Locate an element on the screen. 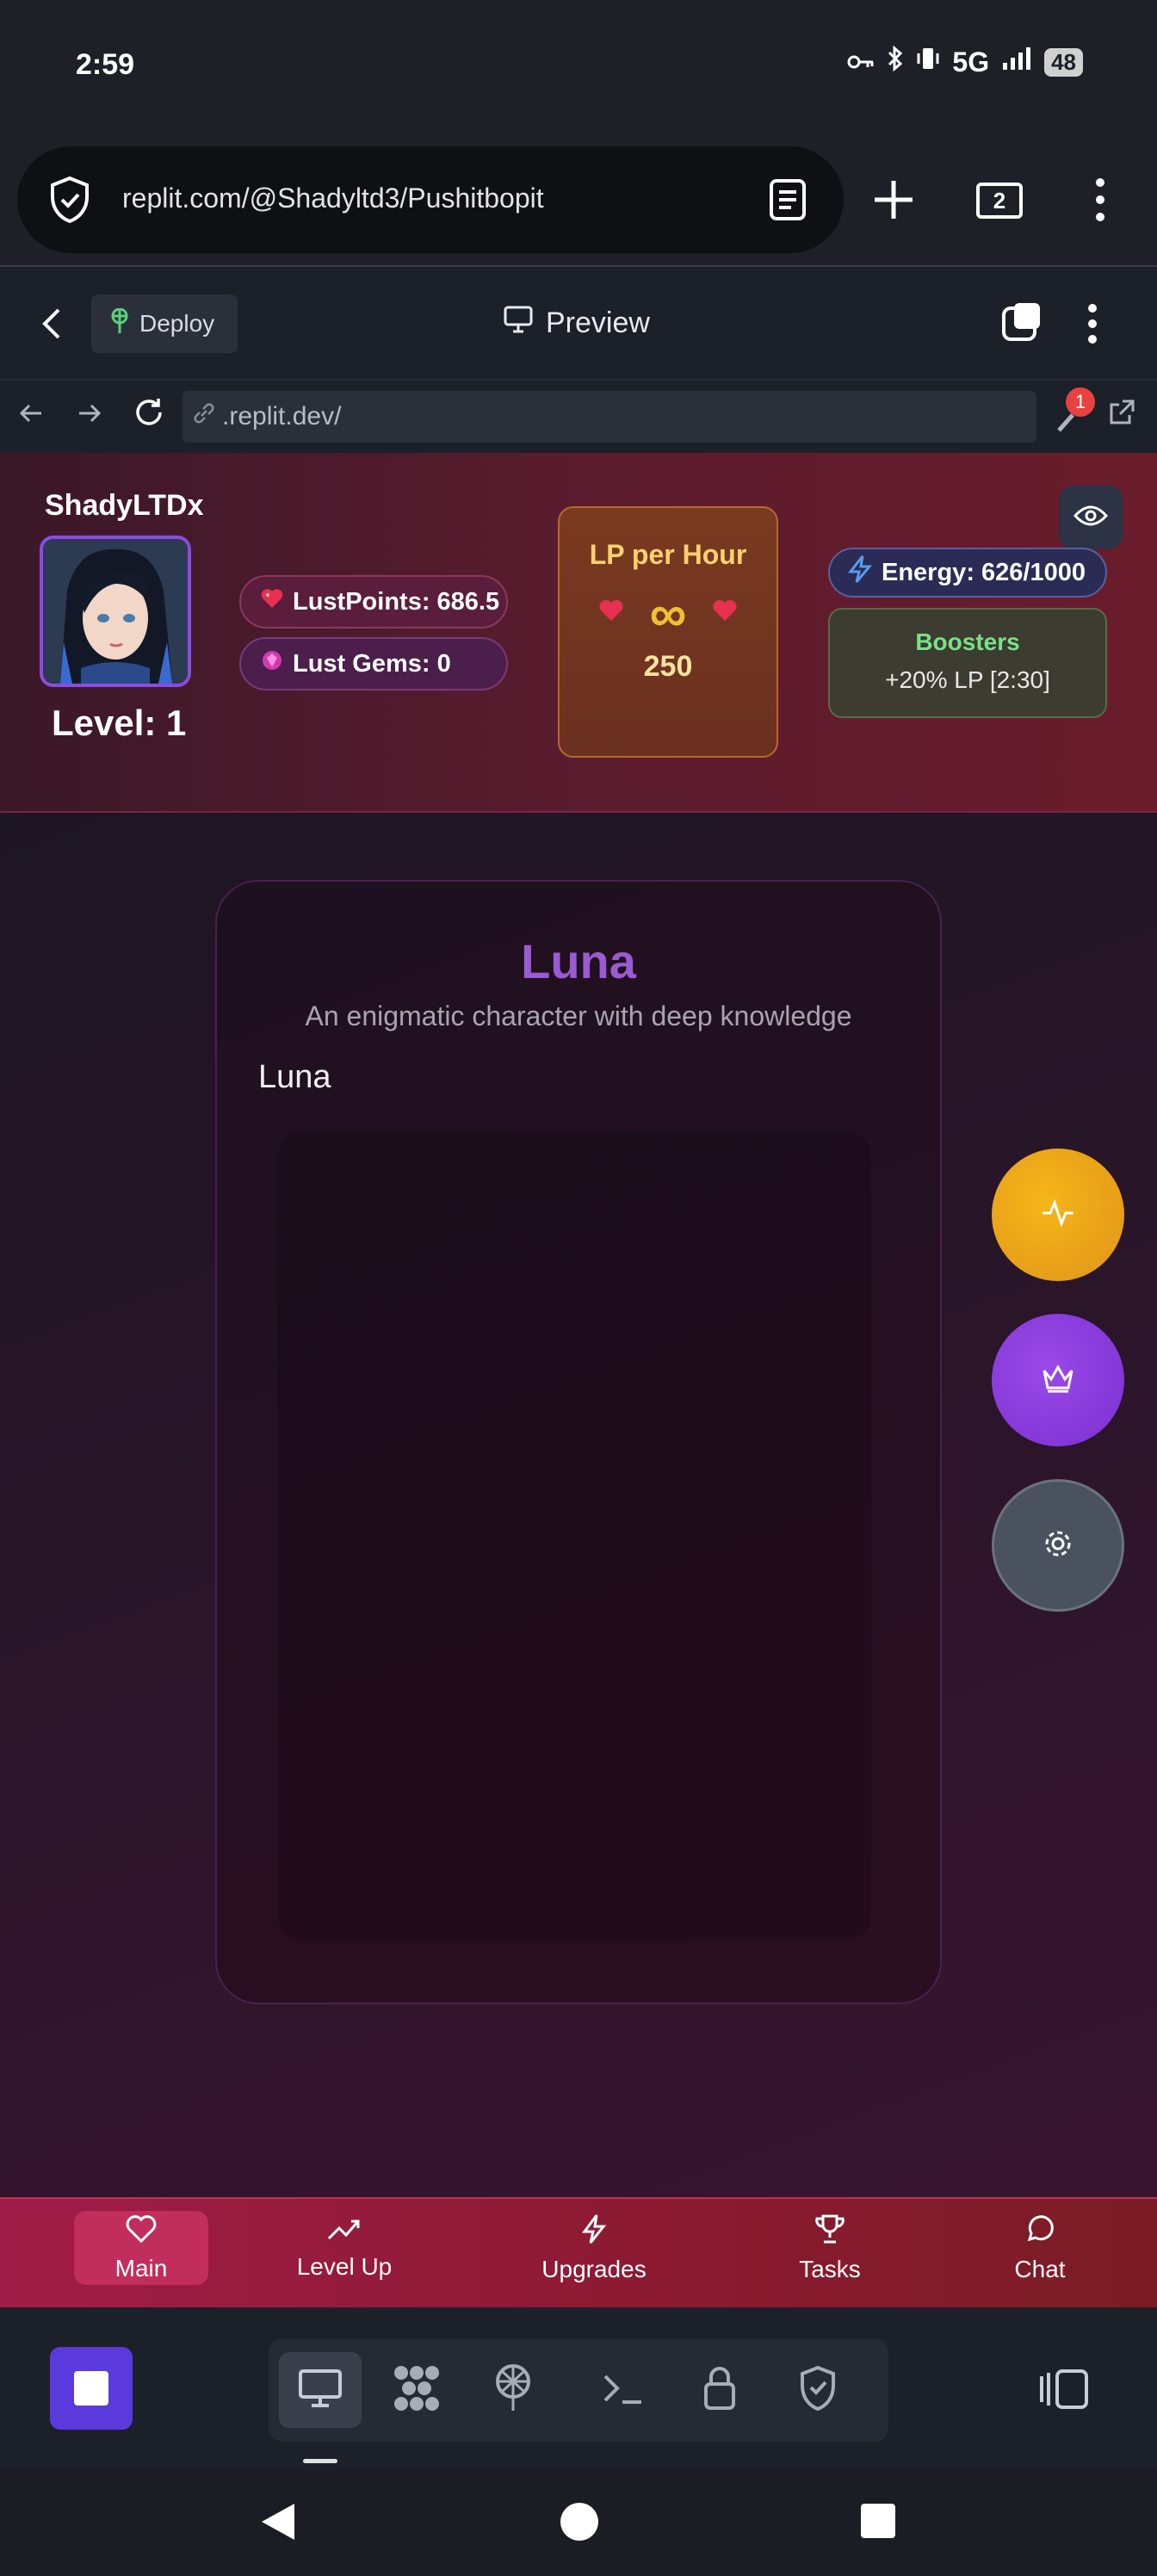 The image size is (1157, 2576). preview-nav-bar: .replit.dev/ 1 is located at coordinates (579, 416).